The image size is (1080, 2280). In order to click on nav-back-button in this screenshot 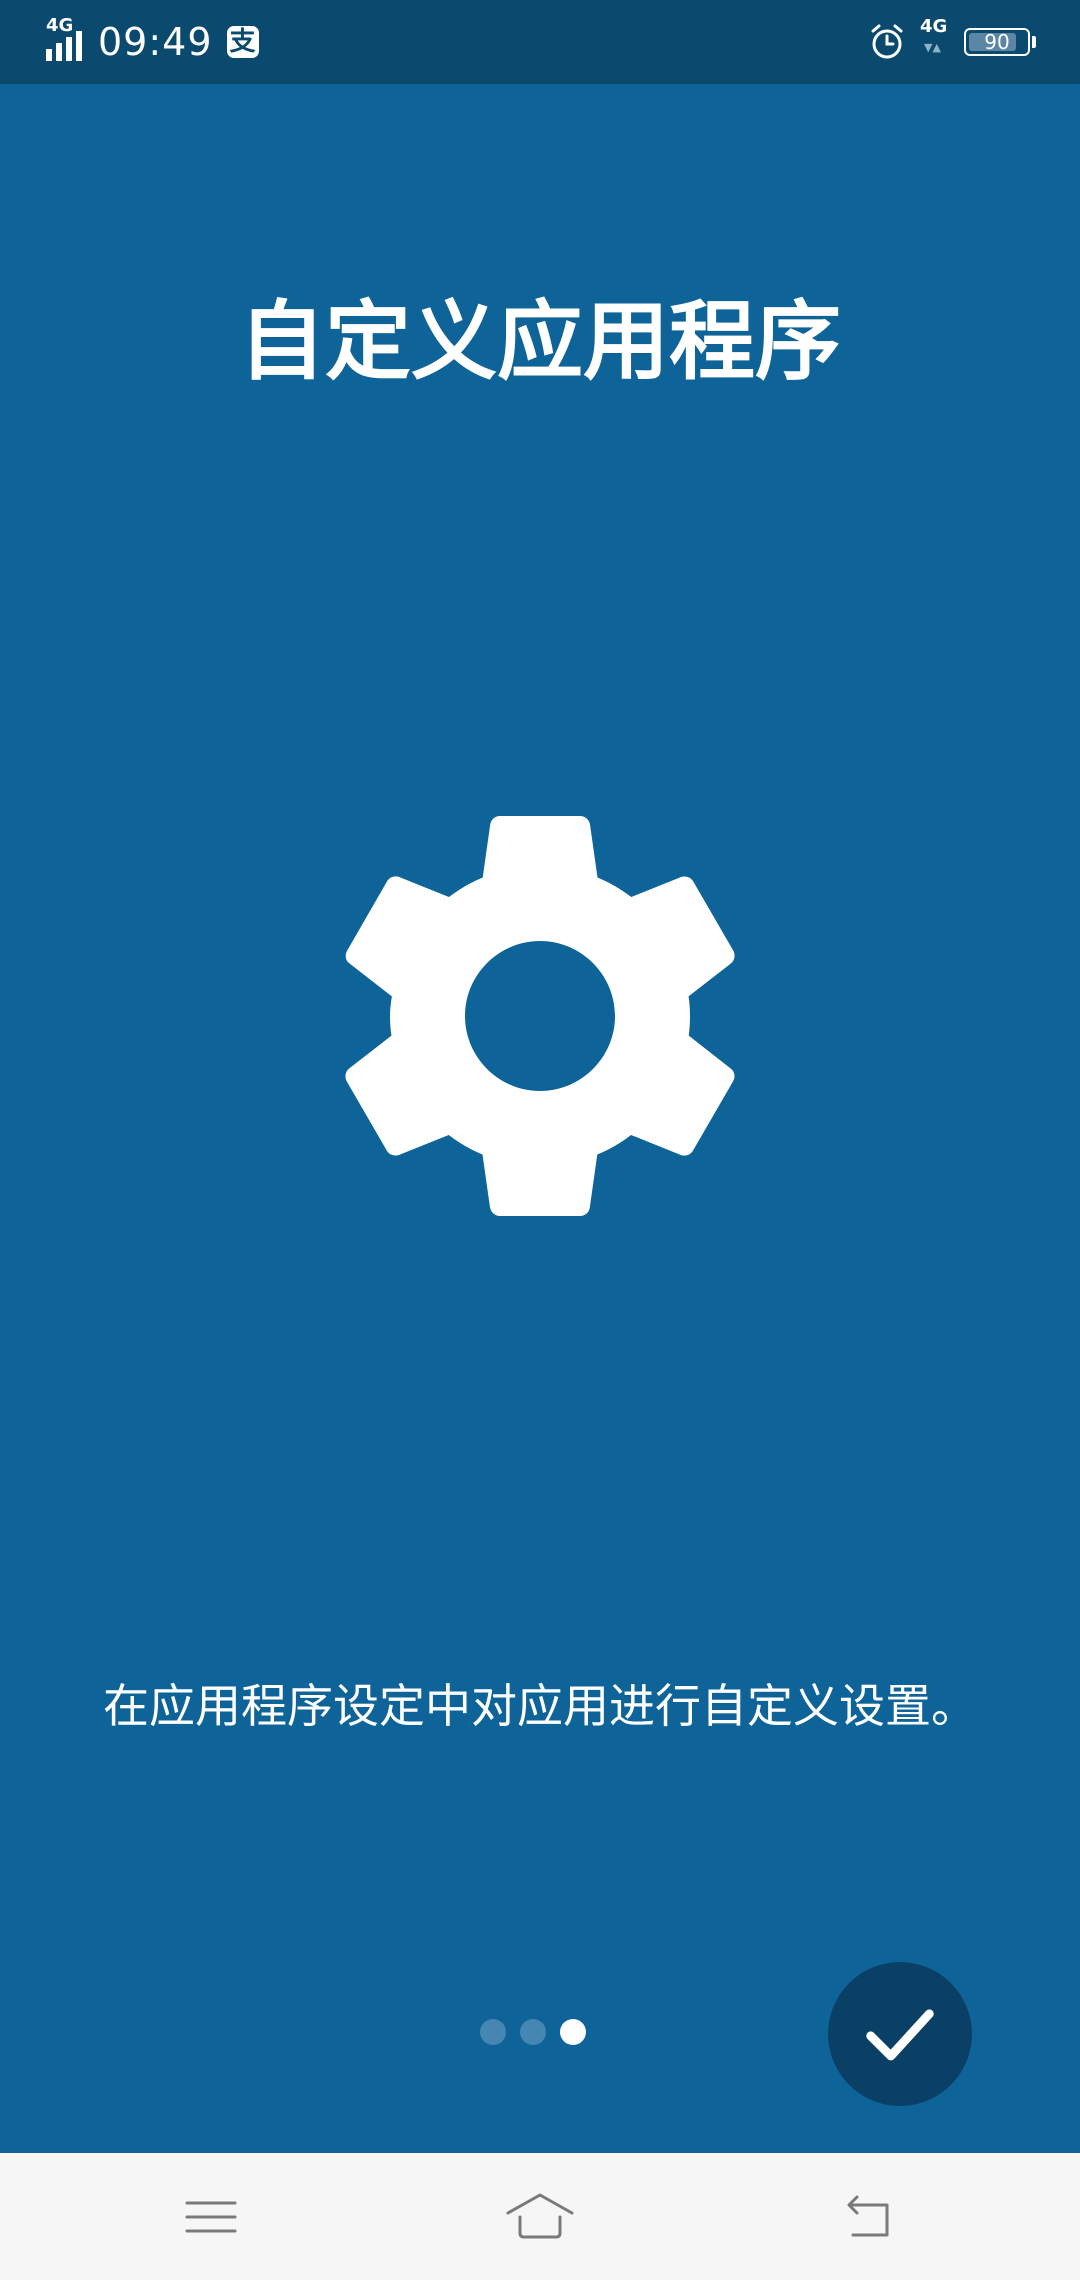, I will do `click(869, 2216)`.